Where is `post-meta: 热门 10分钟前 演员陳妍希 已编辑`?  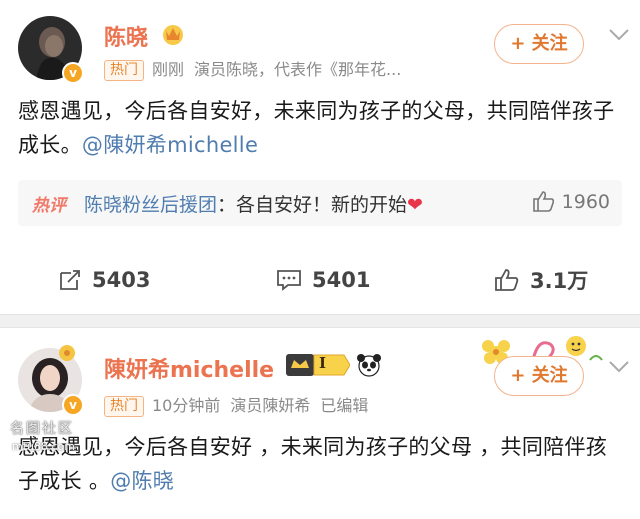
post-meta: 热门 10分钟前 演员陳妍希 已编辑 is located at coordinates (236, 404).